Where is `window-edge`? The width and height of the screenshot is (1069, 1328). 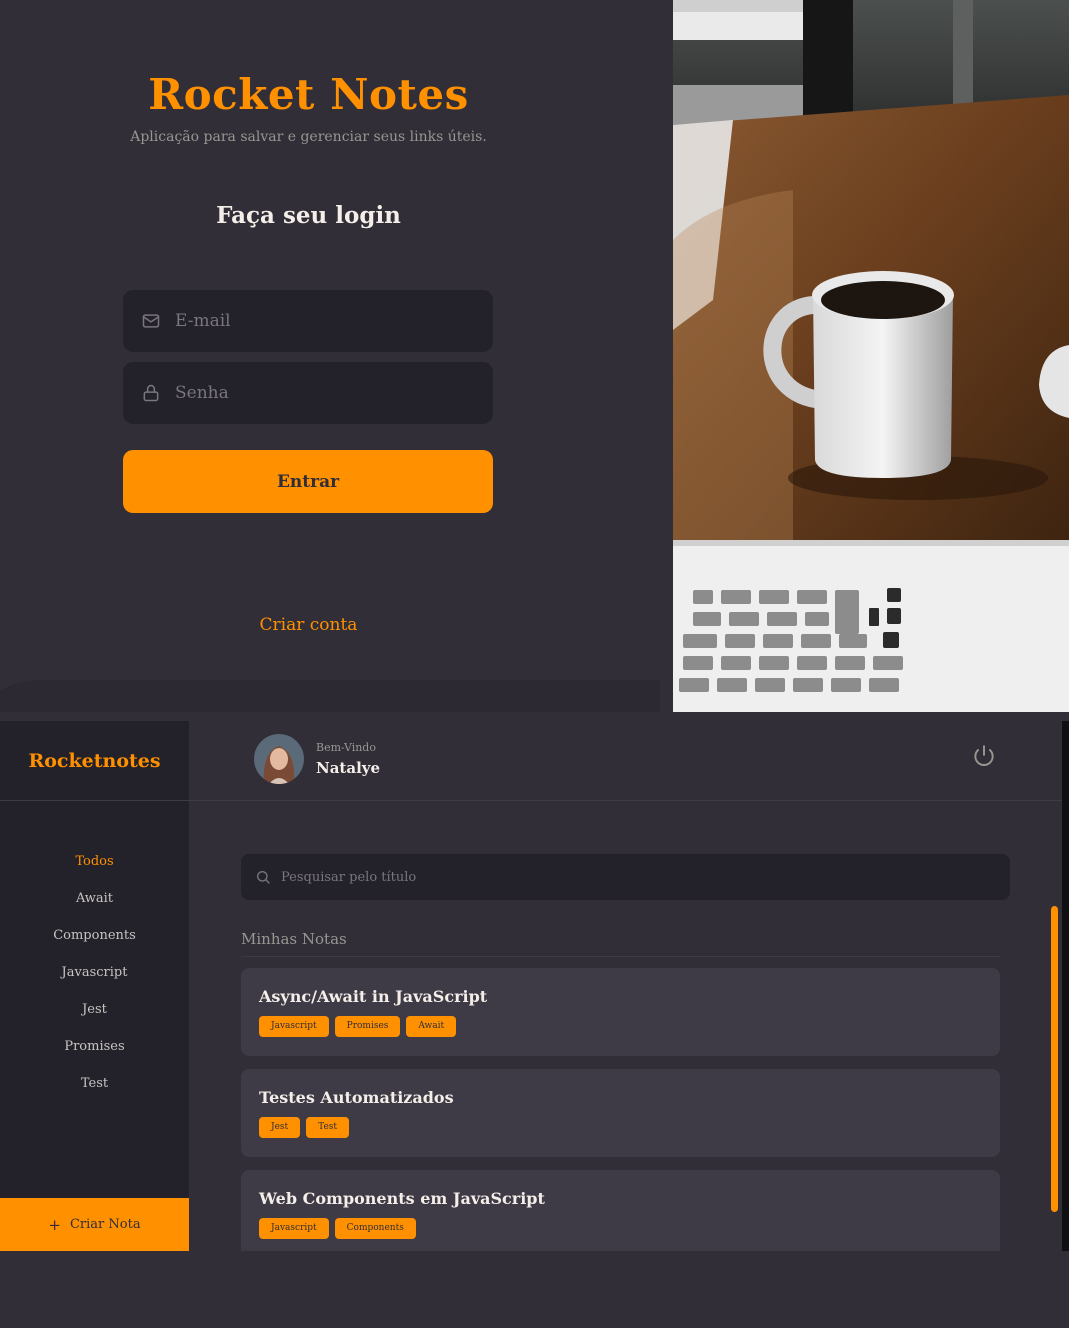
window-edge is located at coordinates (1065, 986).